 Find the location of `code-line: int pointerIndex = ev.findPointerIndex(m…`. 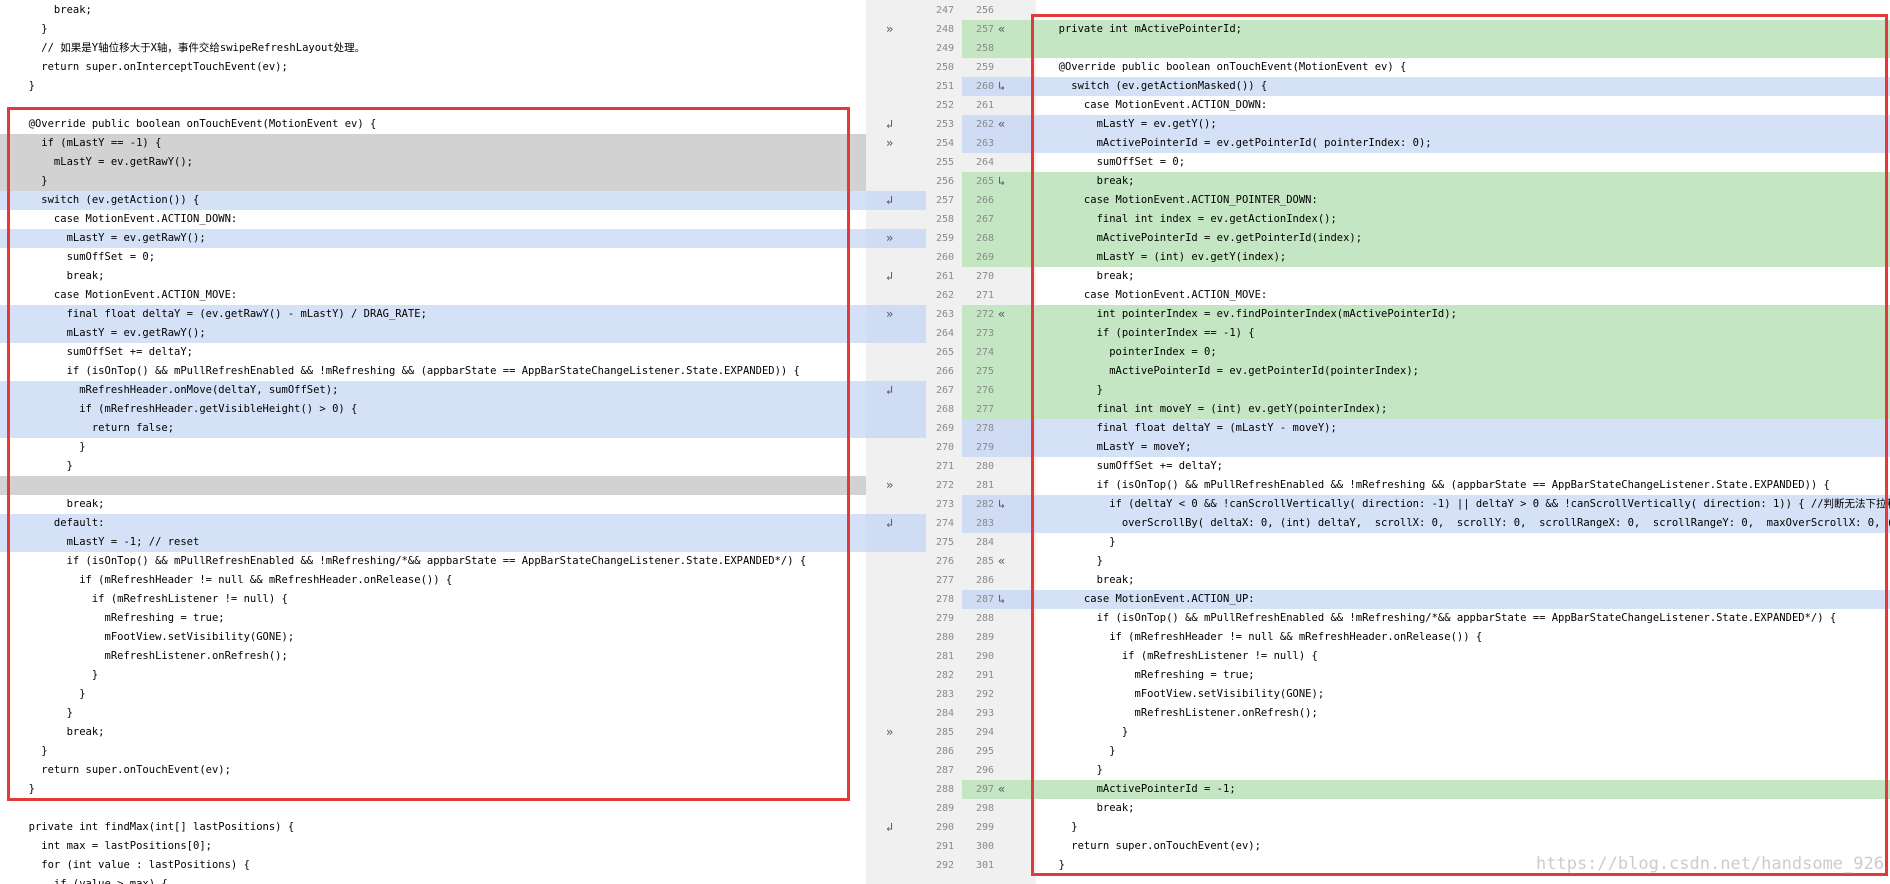

code-line: int pointerIndex = ev.findPointerIndex(m… is located at coordinates (1463, 314).